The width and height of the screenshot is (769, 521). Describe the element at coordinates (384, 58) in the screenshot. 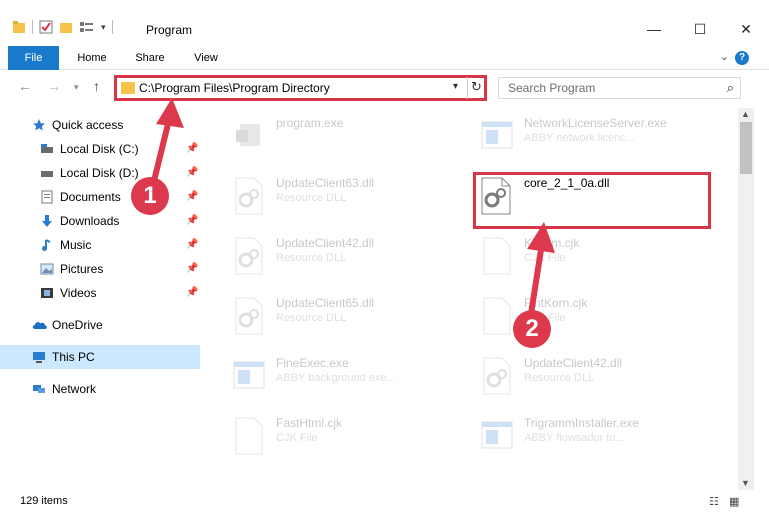

I see `ribbon-tabs: File Home Share View ⌄ ?` at that location.